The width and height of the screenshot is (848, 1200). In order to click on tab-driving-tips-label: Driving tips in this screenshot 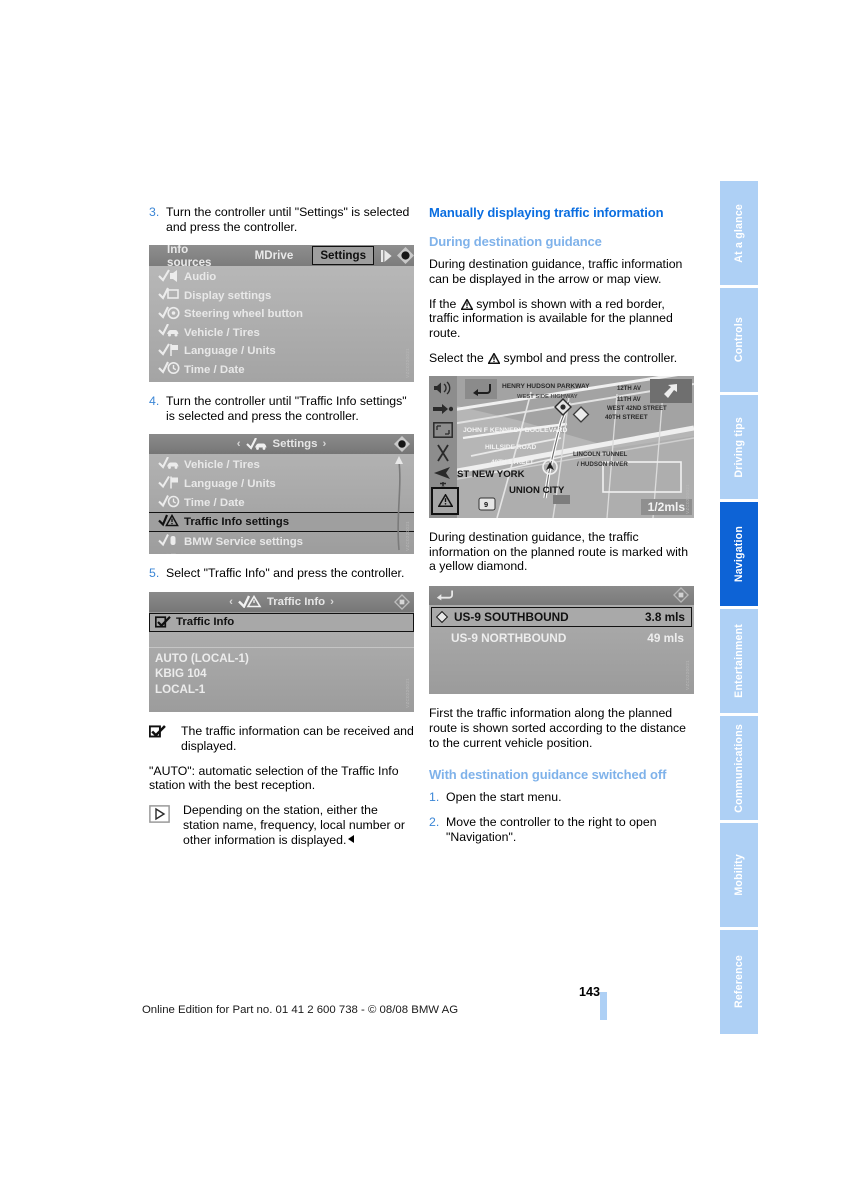, I will do `click(739, 447)`.